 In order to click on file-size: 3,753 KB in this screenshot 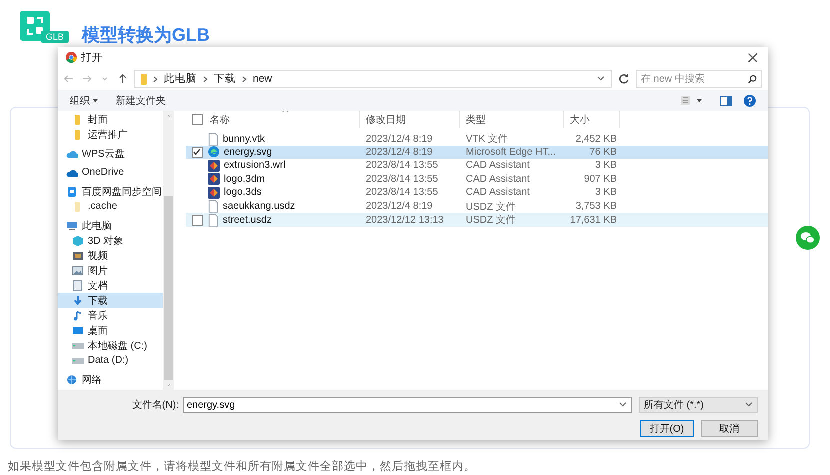, I will do `click(596, 206)`.